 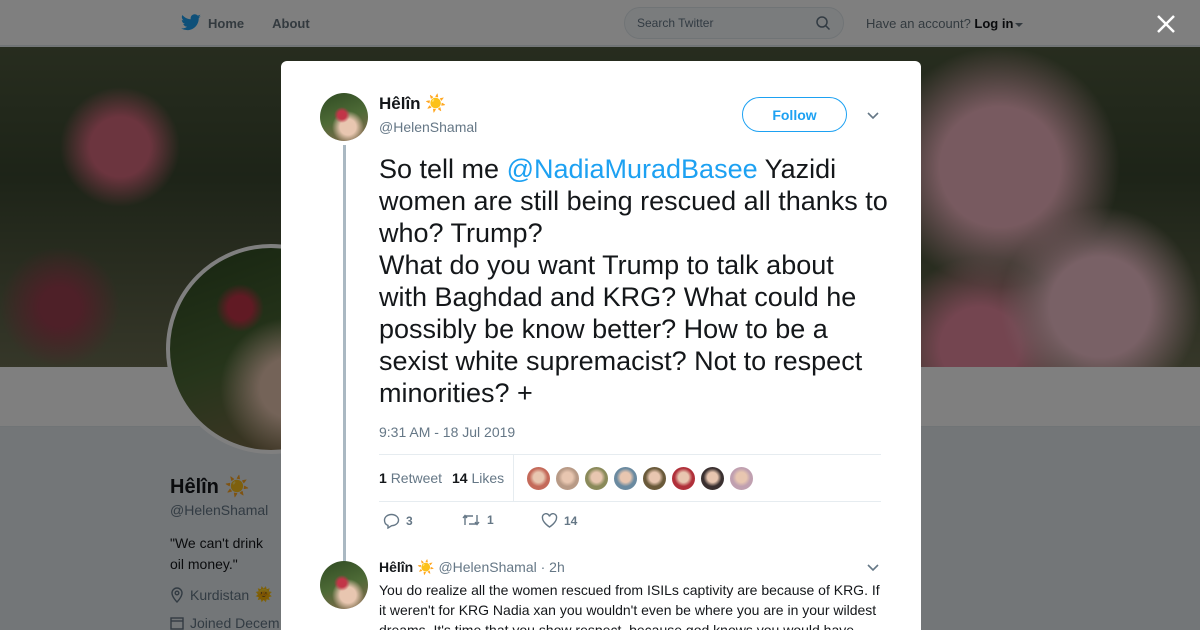 I want to click on reply-header: Hêlîn ☀️ @HelenShamal · 2h, so click(x=472, y=567).